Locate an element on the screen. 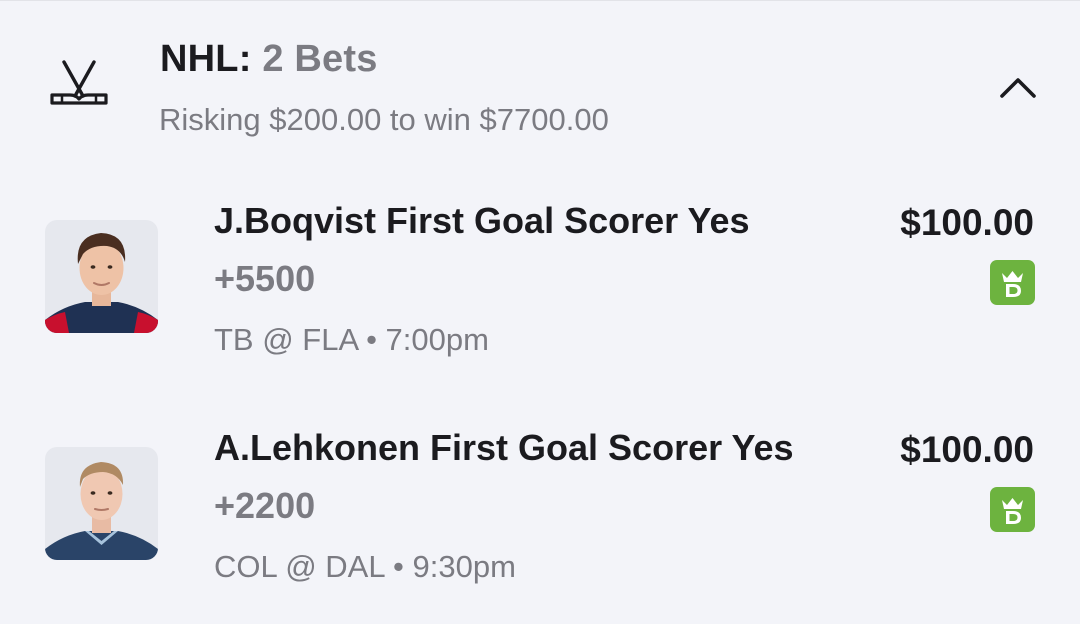 This screenshot has height=624, width=1080. league-label: NHL: is located at coordinates (206, 59).